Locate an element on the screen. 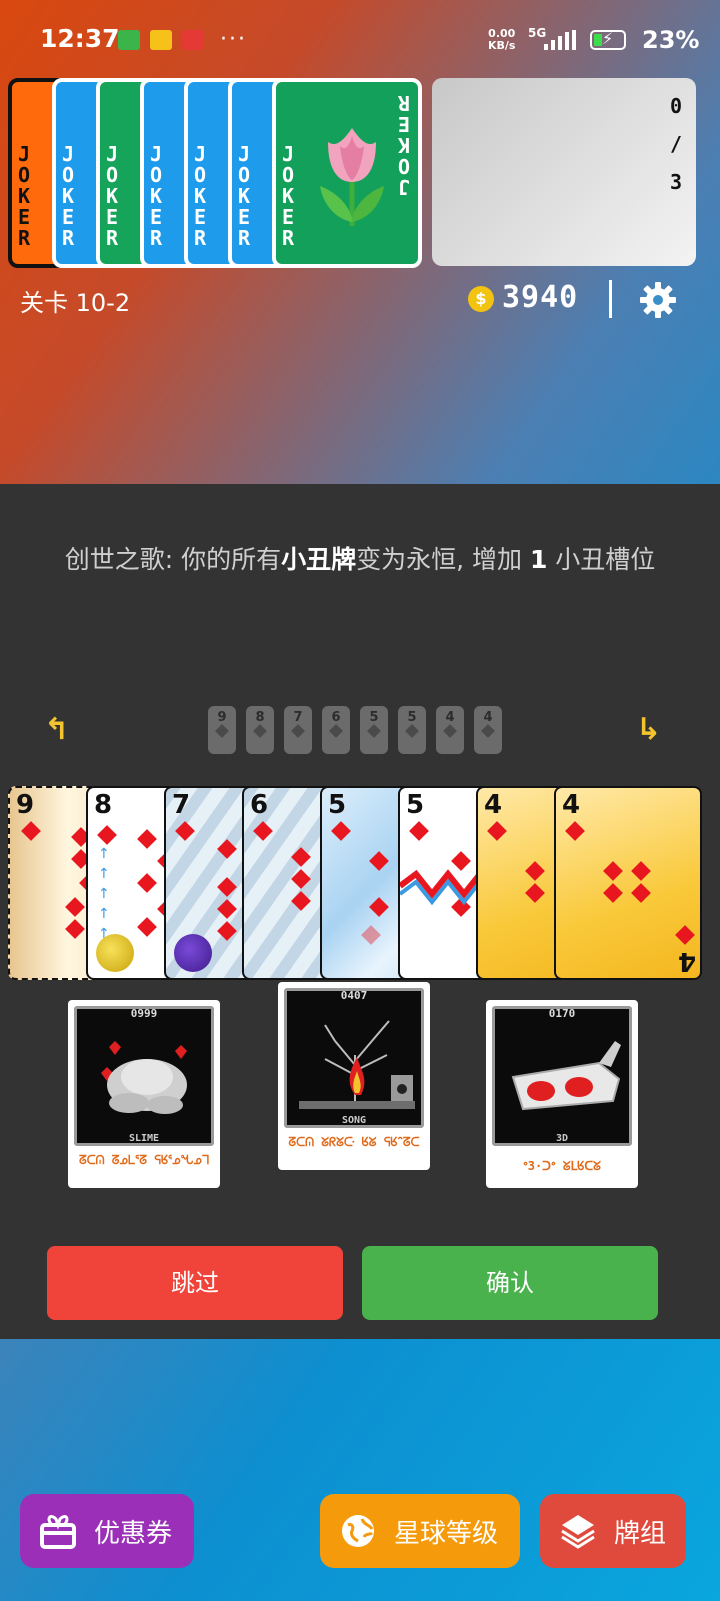  planet-level-label: 星球等级 is located at coordinates (446, 1533).